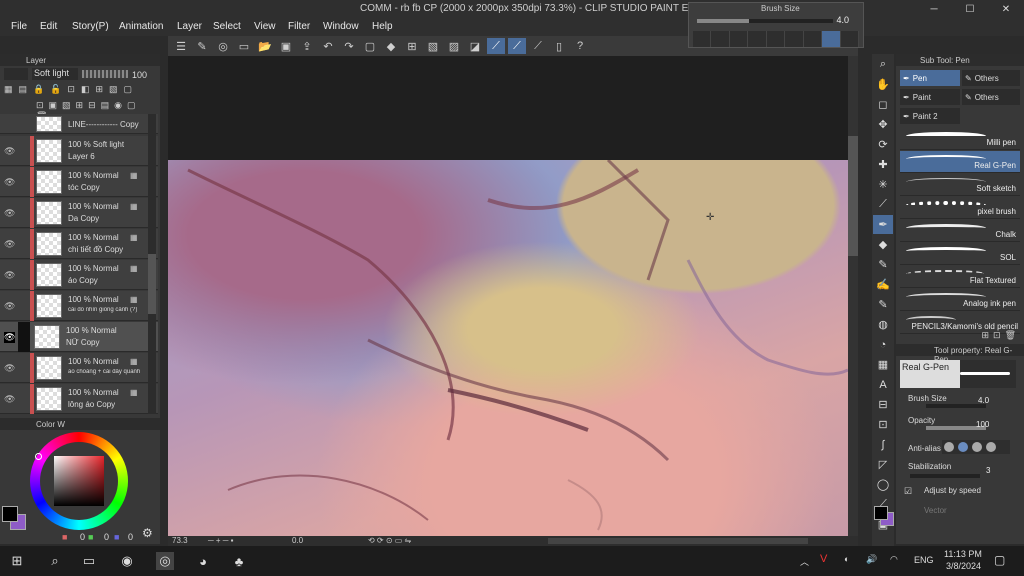 This screenshot has width=1024, height=576. What do you see at coordinates (538, 46) in the screenshot?
I see `snap-grid-icon: ⟋` at bounding box center [538, 46].